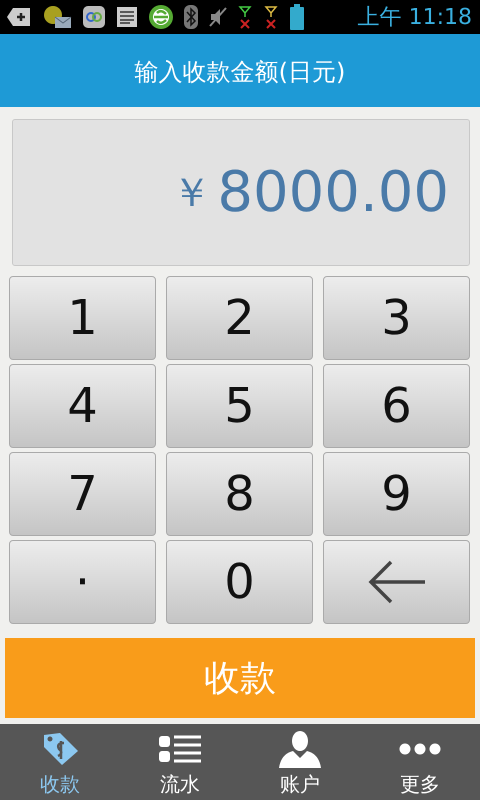  Describe the element at coordinates (239, 318) in the screenshot. I see `digit-key: 2` at that location.